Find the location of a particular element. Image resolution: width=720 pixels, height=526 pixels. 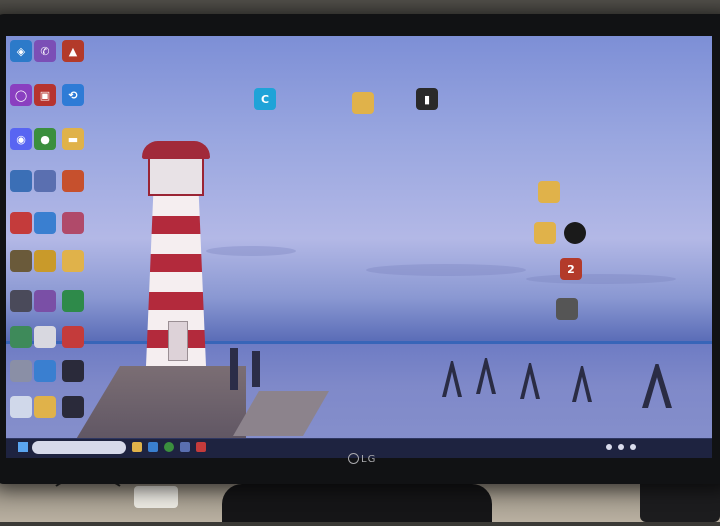

cup is located at coordinates (156, 497).